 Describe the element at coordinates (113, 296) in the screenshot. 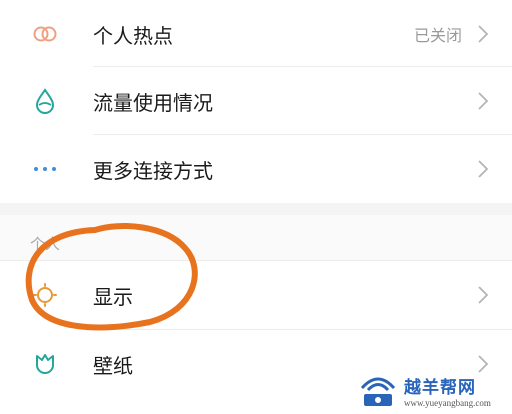

I see `settings-item-label: 显示` at that location.